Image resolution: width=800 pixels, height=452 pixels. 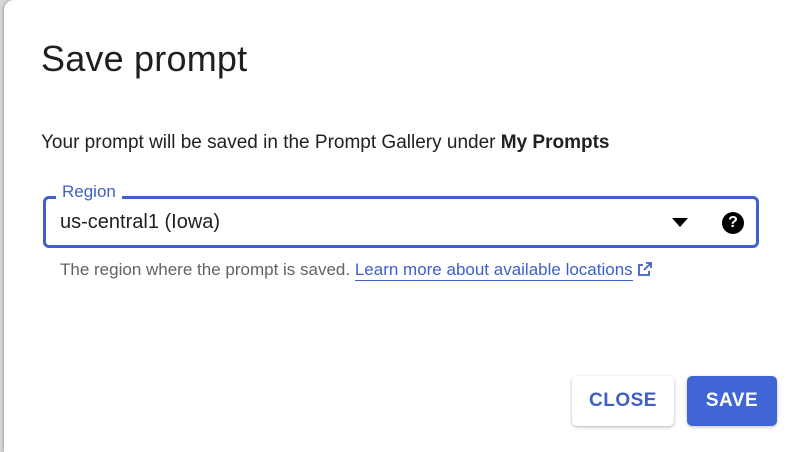 I want to click on dropdown-arrow-icon, so click(x=680, y=222).